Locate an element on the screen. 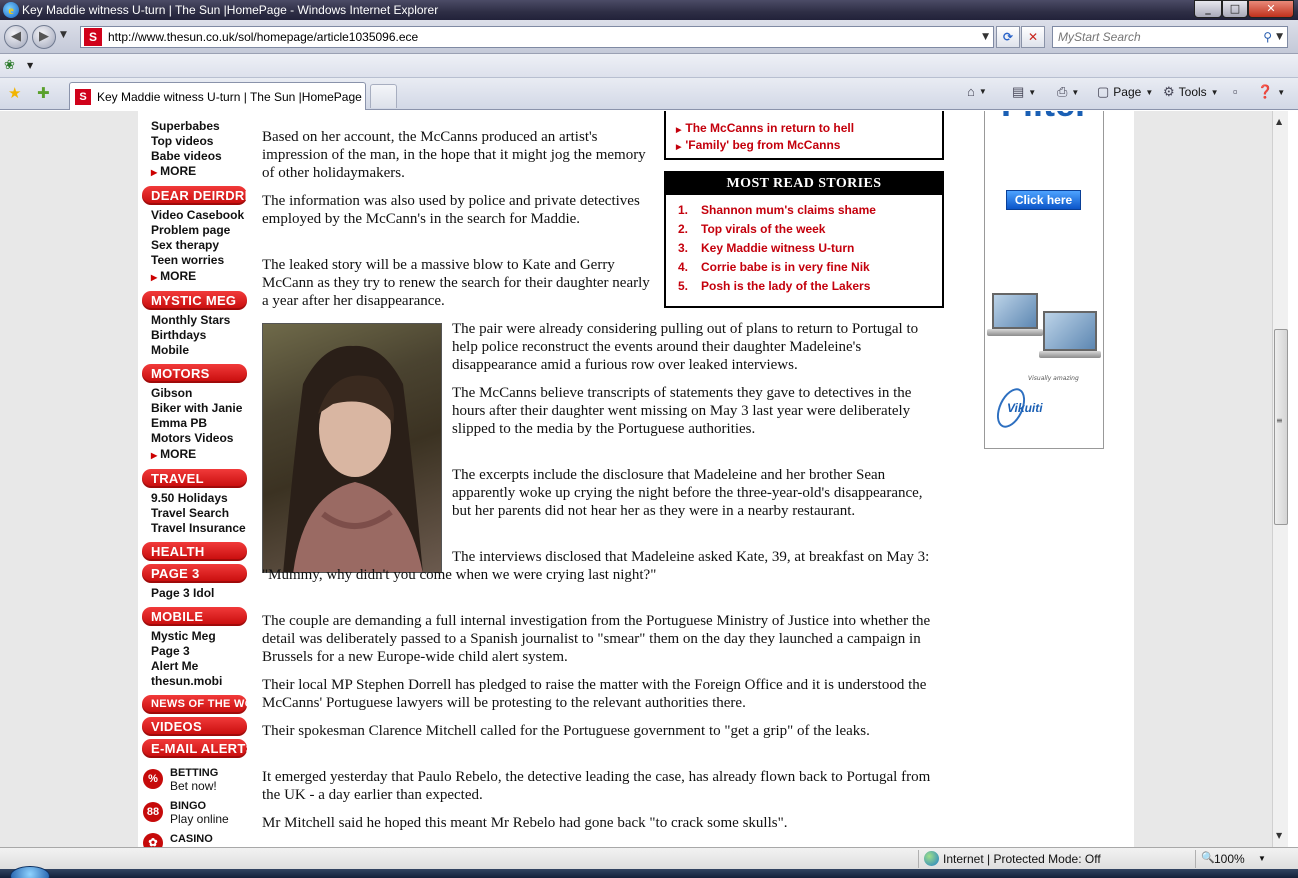 This screenshot has width=1298, height=878. page-menu: ▢ Page ▼ is located at coordinates (1125, 92).